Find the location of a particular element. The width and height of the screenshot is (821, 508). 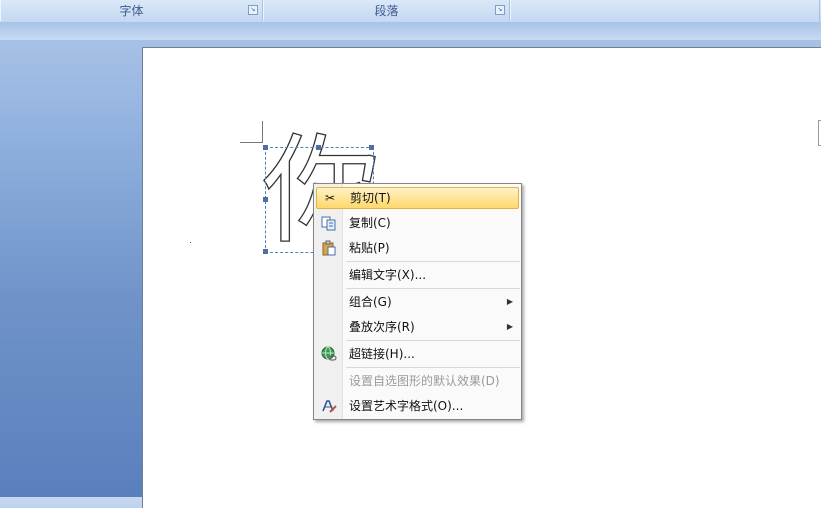

menu-item-order-label: 叠放次序(R) is located at coordinates (382, 327).